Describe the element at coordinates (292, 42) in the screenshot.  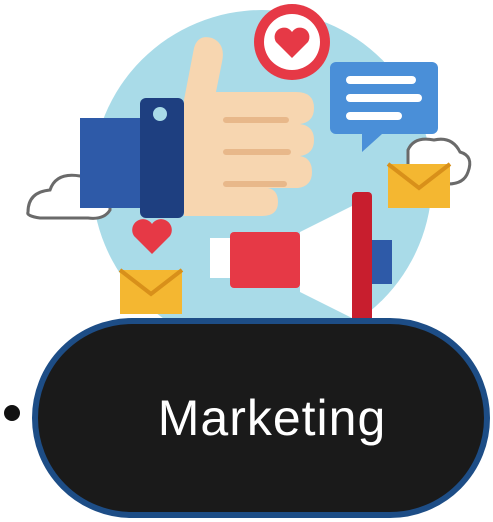
I see `heart-icon` at that location.